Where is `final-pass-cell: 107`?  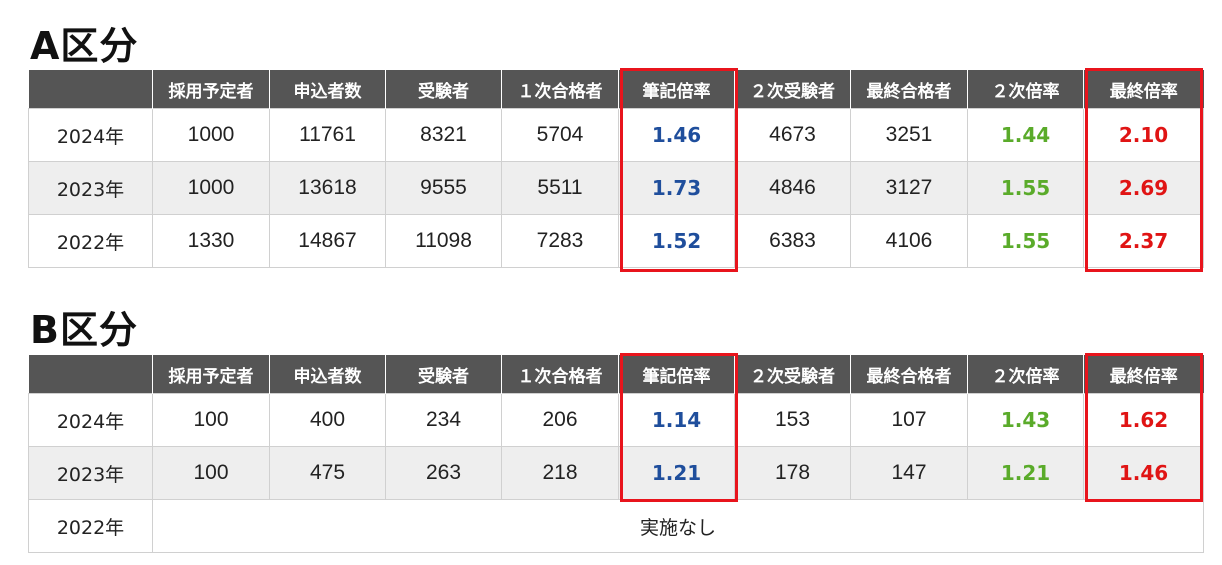 final-pass-cell: 107 is located at coordinates (909, 420).